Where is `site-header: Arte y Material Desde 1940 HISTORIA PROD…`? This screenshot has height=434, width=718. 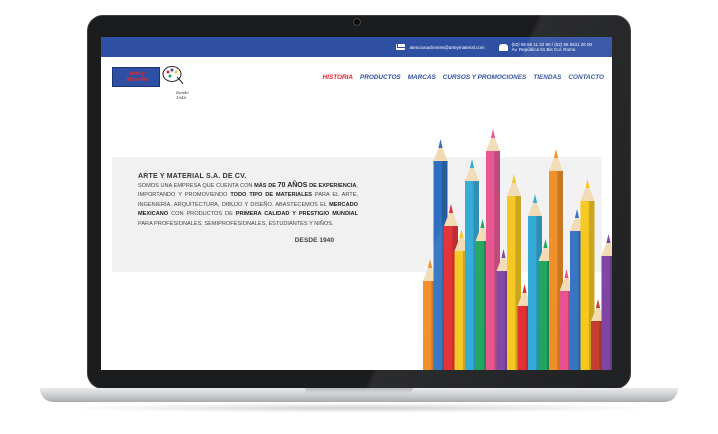 site-header: Arte y Material Desde 1940 HISTORIA PROD… is located at coordinates (356, 83).